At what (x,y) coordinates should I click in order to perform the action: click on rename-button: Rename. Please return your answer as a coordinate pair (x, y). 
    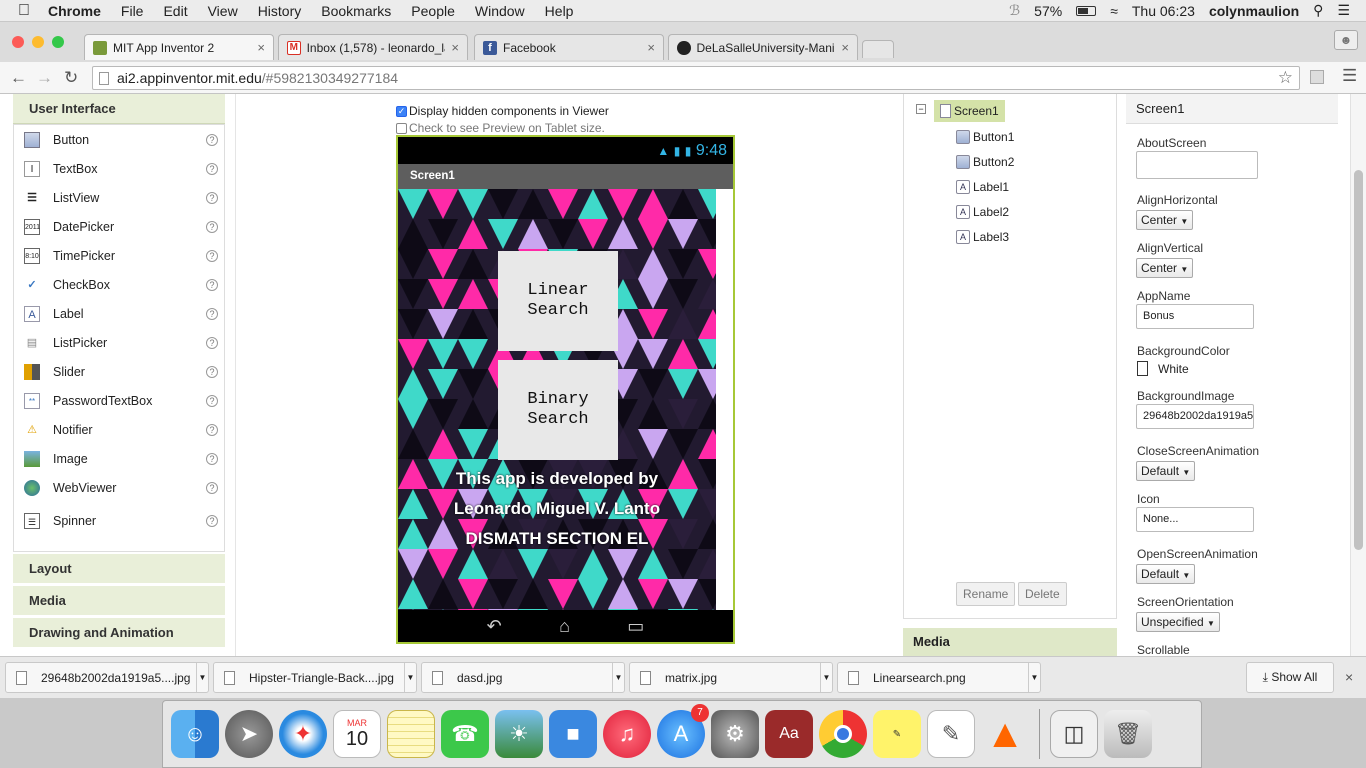
    Looking at the image, I should click on (986, 594).